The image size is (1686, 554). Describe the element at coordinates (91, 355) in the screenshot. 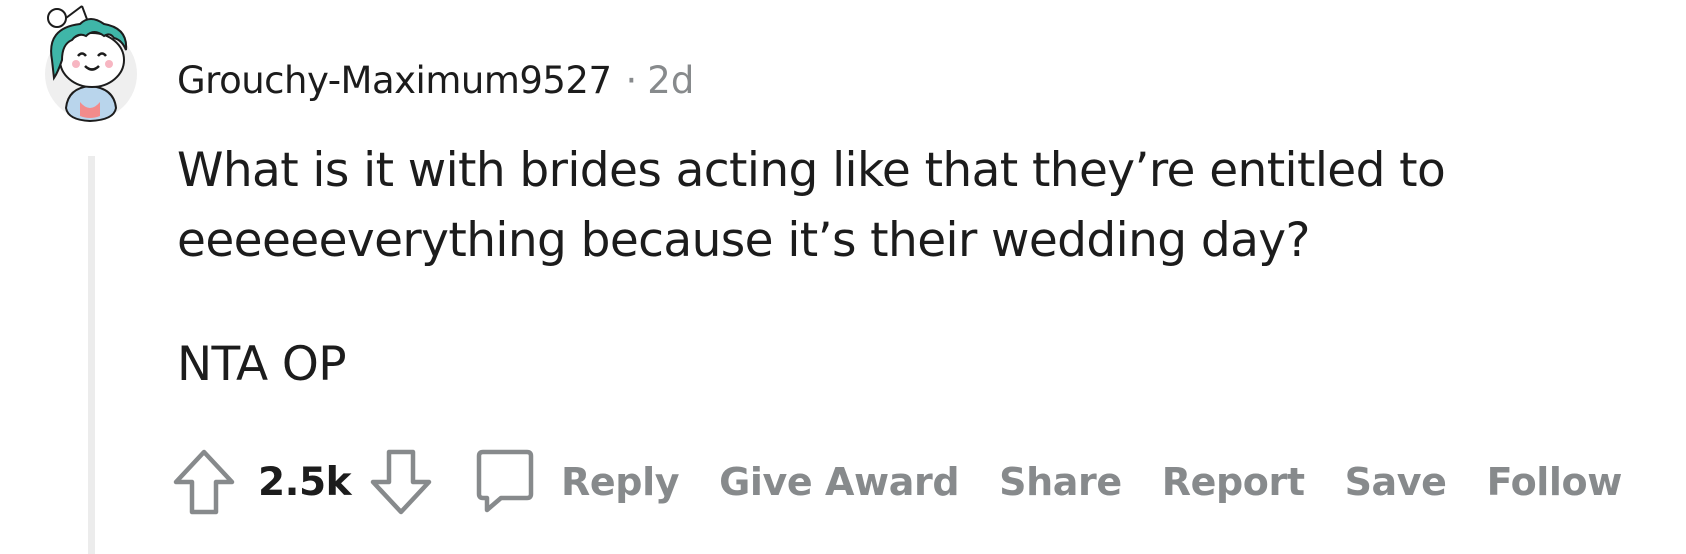

I see `thread-line` at that location.